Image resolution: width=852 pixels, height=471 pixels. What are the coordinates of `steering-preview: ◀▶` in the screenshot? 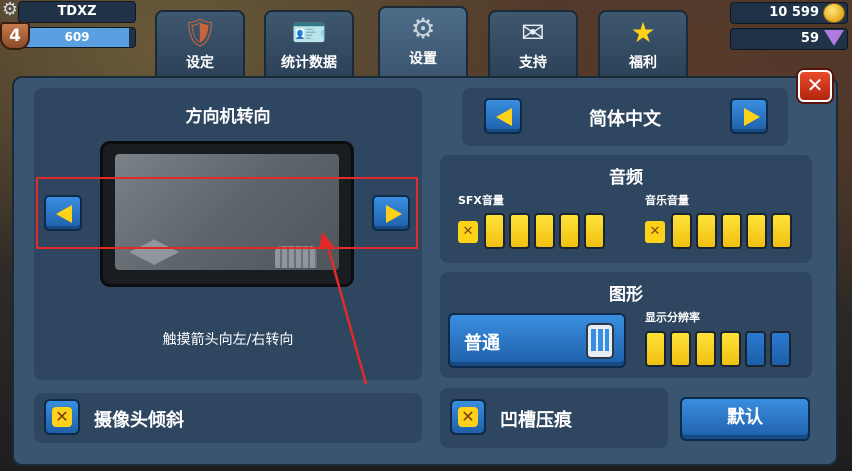 It's located at (227, 214).